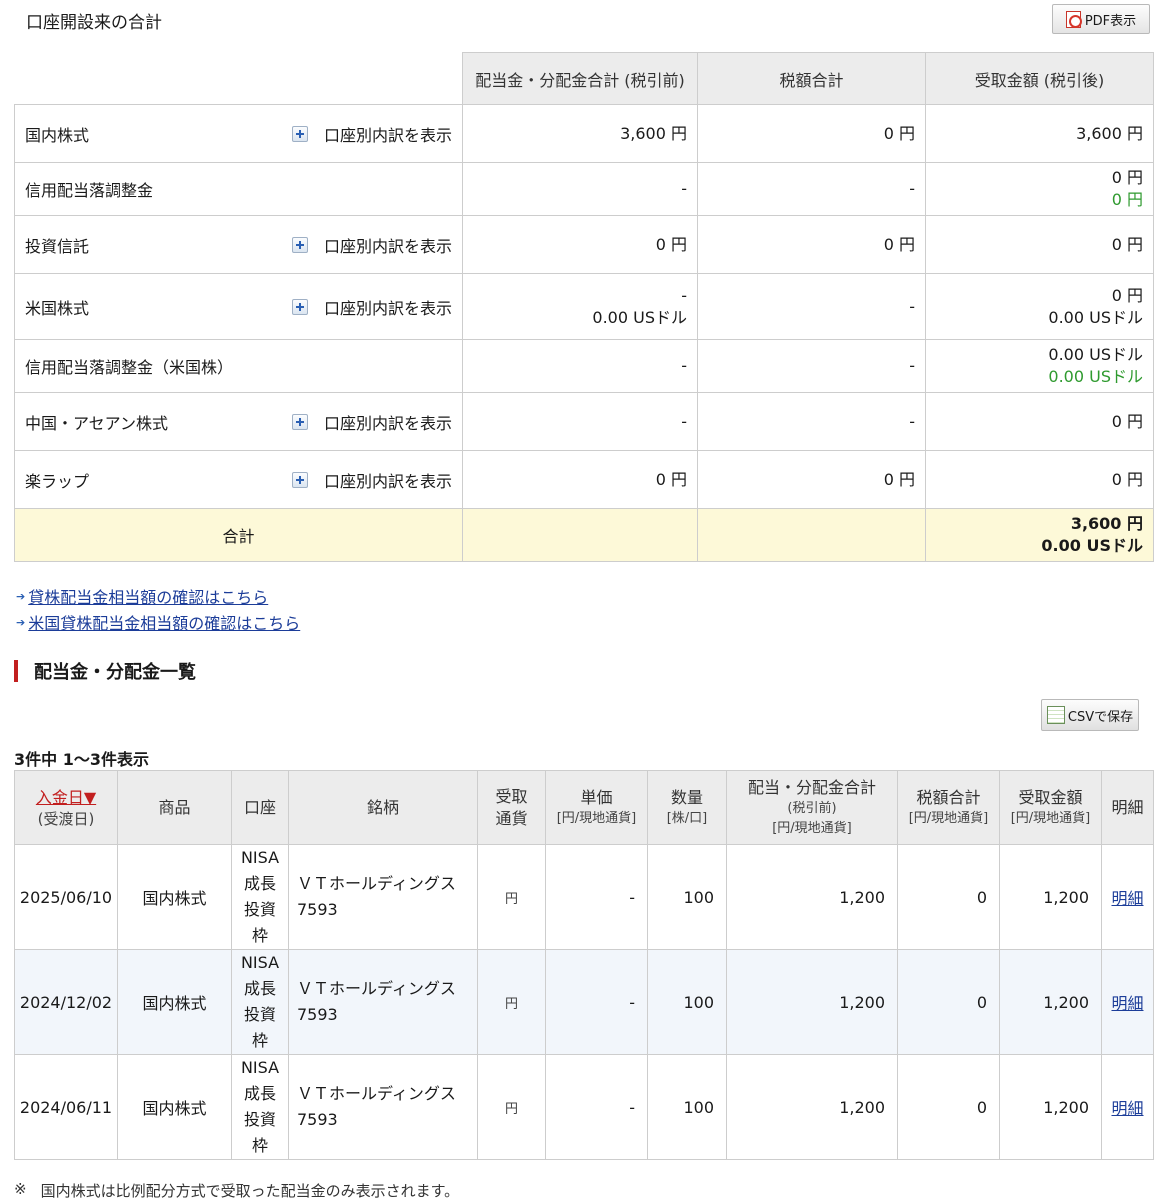 This screenshot has width=1164, height=1200. What do you see at coordinates (66, 818) in the screenshot?
I see `header-date-sub: (受渡日)` at bounding box center [66, 818].